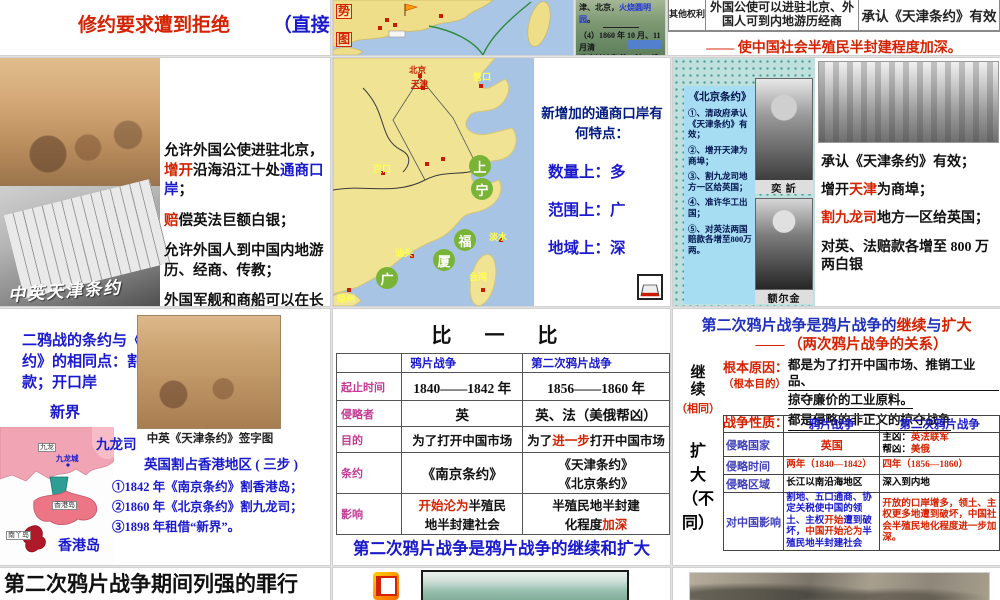 The height and width of the screenshot is (600, 1000). Describe the element at coordinates (839, 586) in the screenshot. I see `smoke-ruins-photo` at that location.